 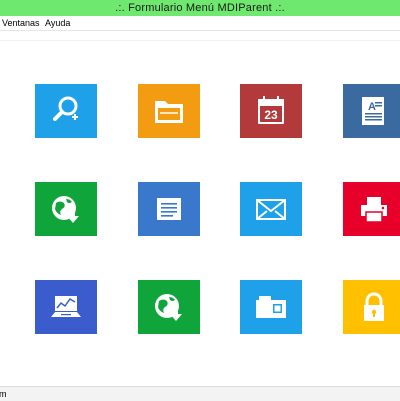 I want to click on notes-icon, so click(x=169, y=209).